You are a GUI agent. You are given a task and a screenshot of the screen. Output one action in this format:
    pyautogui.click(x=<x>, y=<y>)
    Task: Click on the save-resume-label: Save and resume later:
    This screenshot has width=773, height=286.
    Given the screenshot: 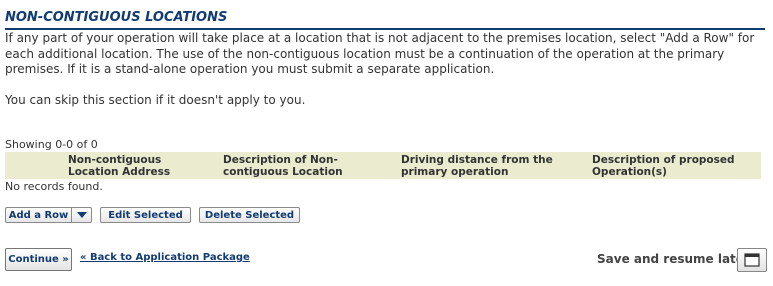 What is the action you would take?
    pyautogui.click(x=676, y=259)
    